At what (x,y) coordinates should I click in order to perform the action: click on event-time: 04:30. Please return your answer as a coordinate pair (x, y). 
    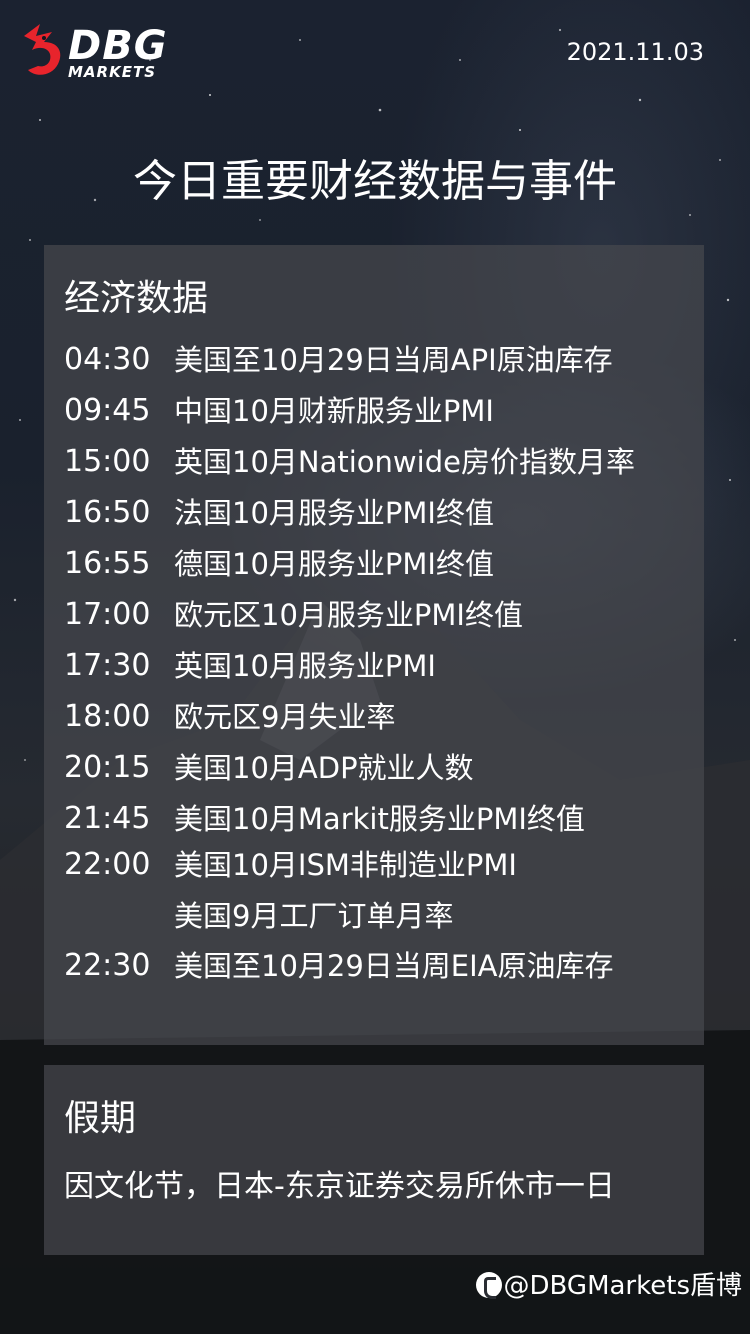
    Looking at the image, I should click on (107, 359).